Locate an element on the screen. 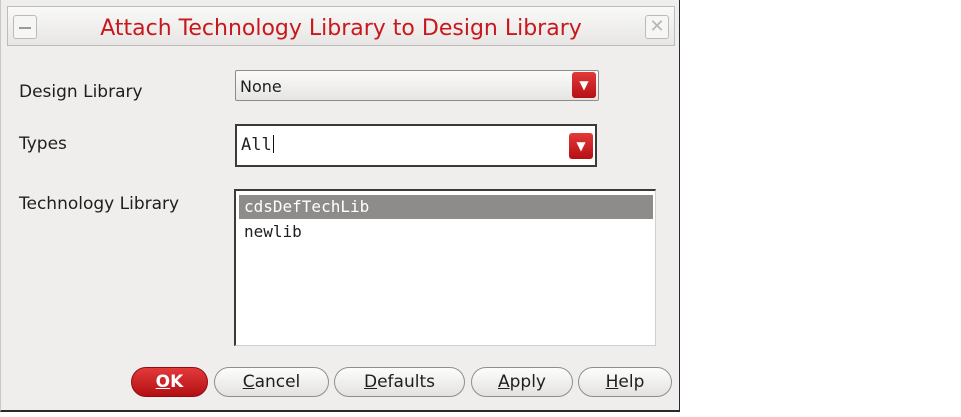 Image resolution: width=961 pixels, height=417 pixels. help-mnemonic: H is located at coordinates (612, 382).